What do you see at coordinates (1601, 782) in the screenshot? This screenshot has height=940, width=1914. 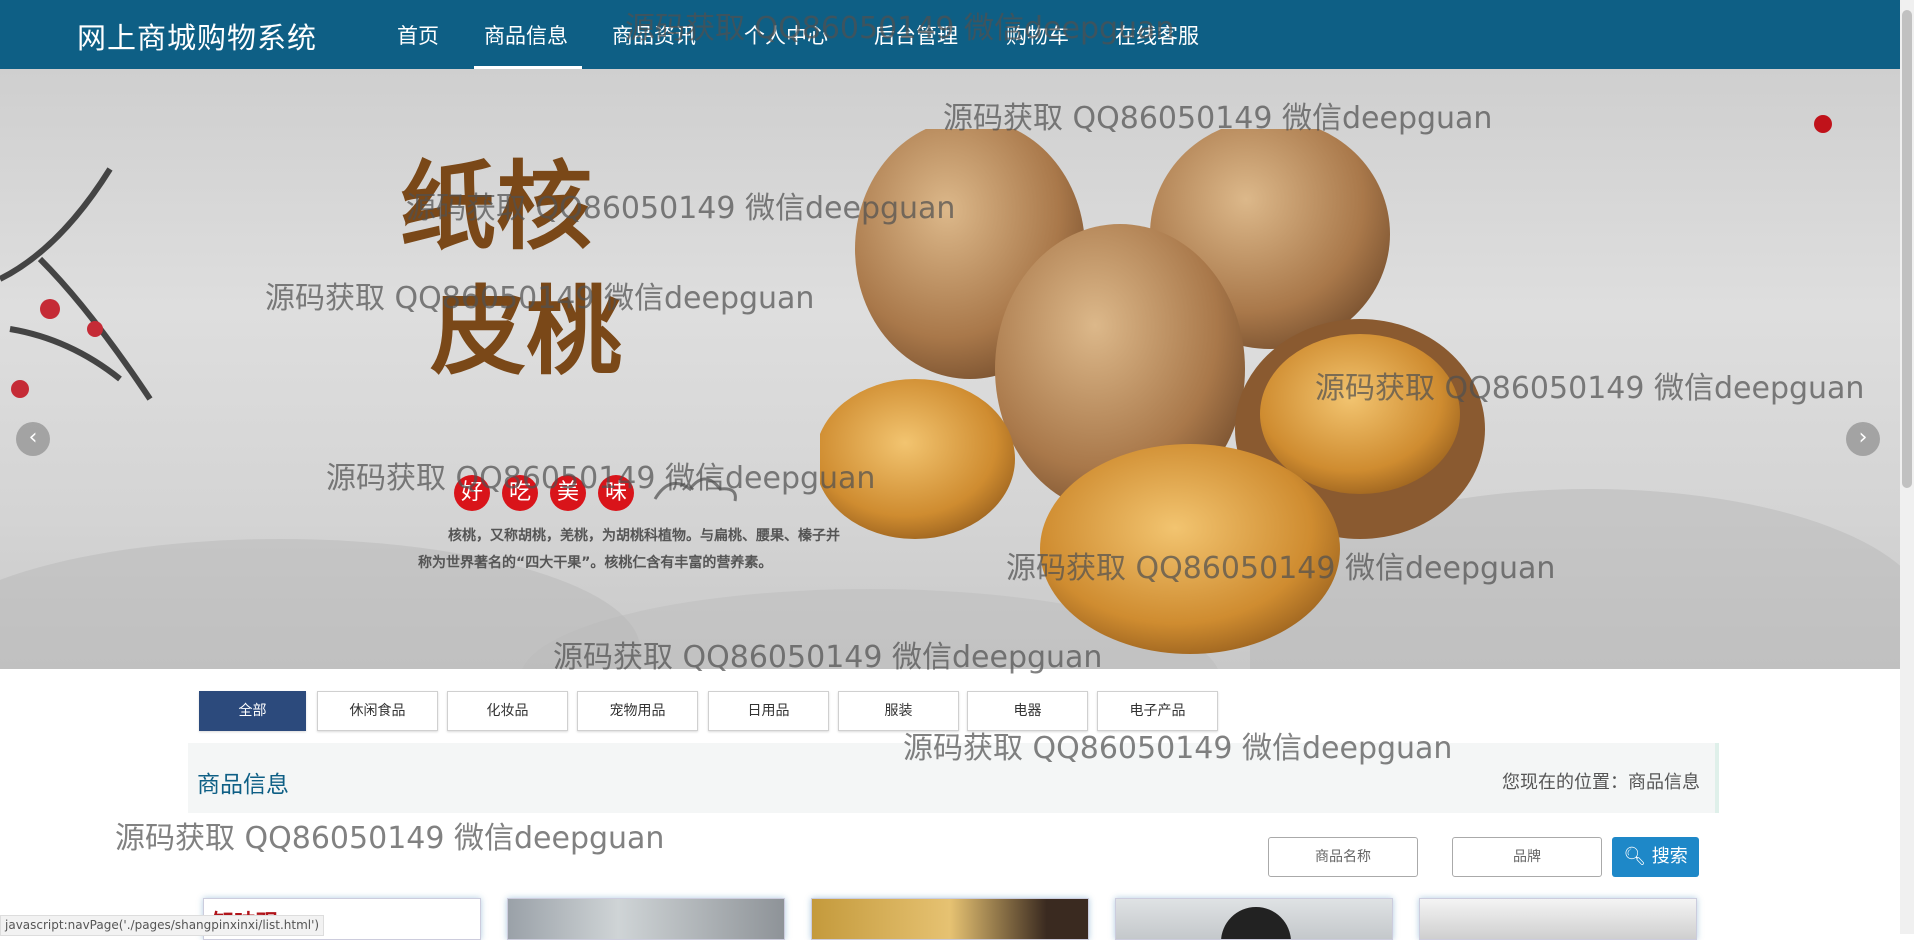 I see `breadcrumb: 您现在的位置：商品信息` at bounding box center [1601, 782].